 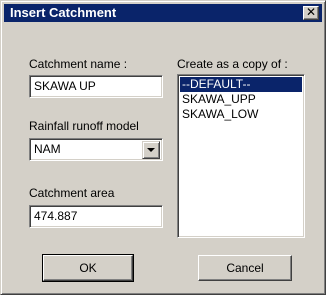 I want to click on ok-button: OK, so click(x=88, y=268).